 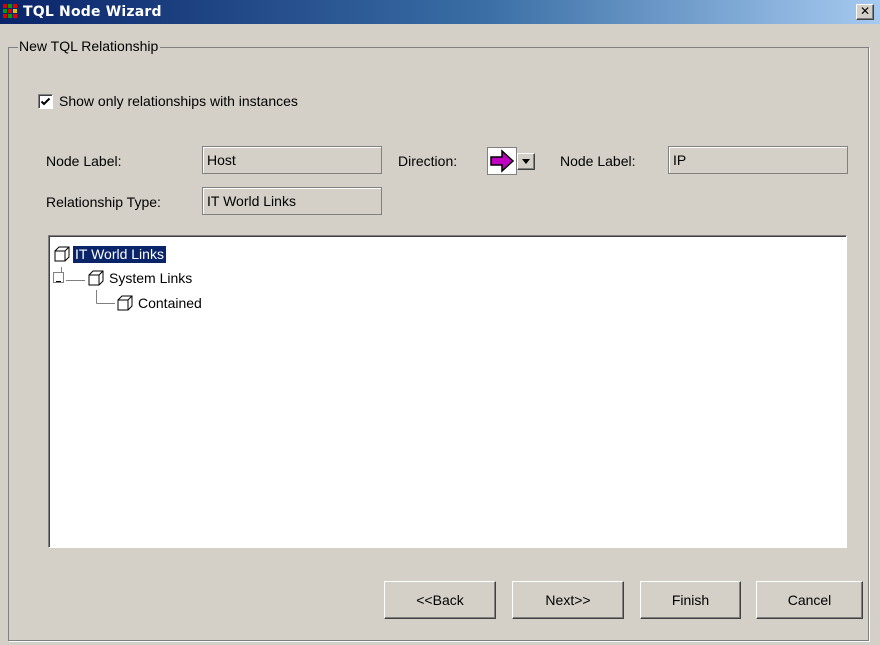 I want to click on collapse-system-links-toggle, so click(x=58, y=277).